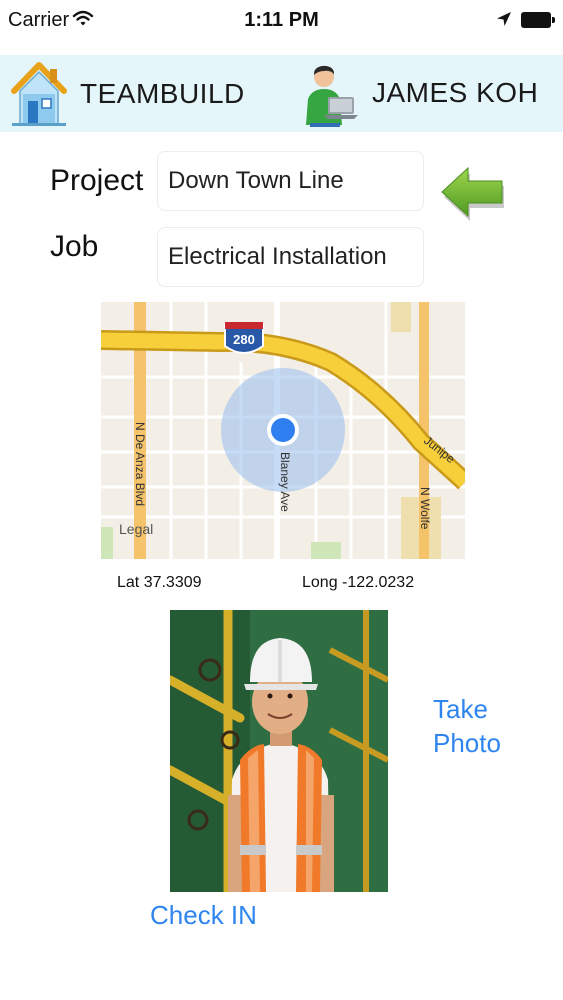 This screenshot has width=563, height=1000. I want to click on battery-icon, so click(538, 20).